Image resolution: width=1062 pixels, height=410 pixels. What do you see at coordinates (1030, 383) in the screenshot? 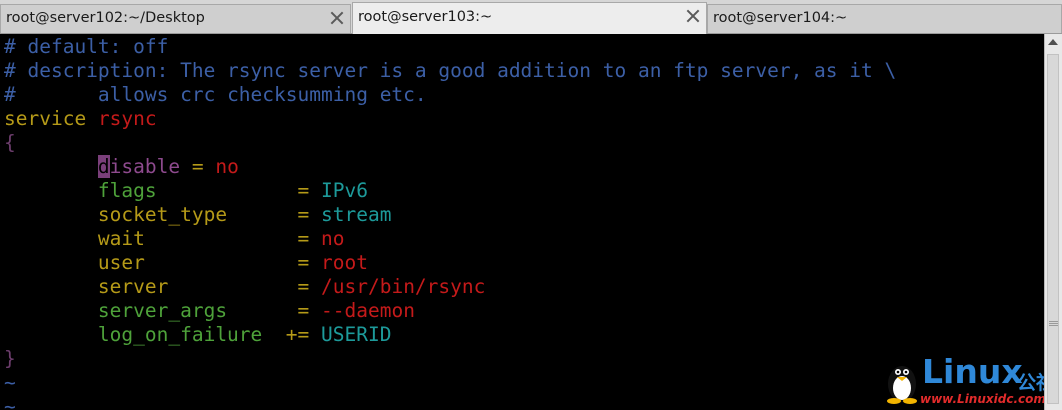
I see `watermark-chinese: 公社` at bounding box center [1030, 383].